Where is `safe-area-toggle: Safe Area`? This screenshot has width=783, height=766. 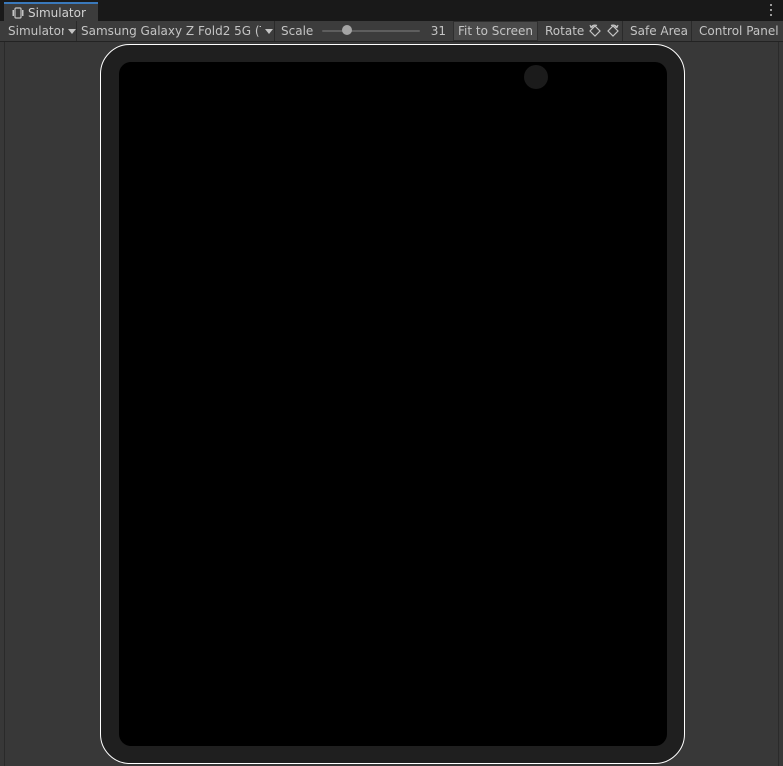
safe-area-toggle: Safe Area is located at coordinates (657, 31).